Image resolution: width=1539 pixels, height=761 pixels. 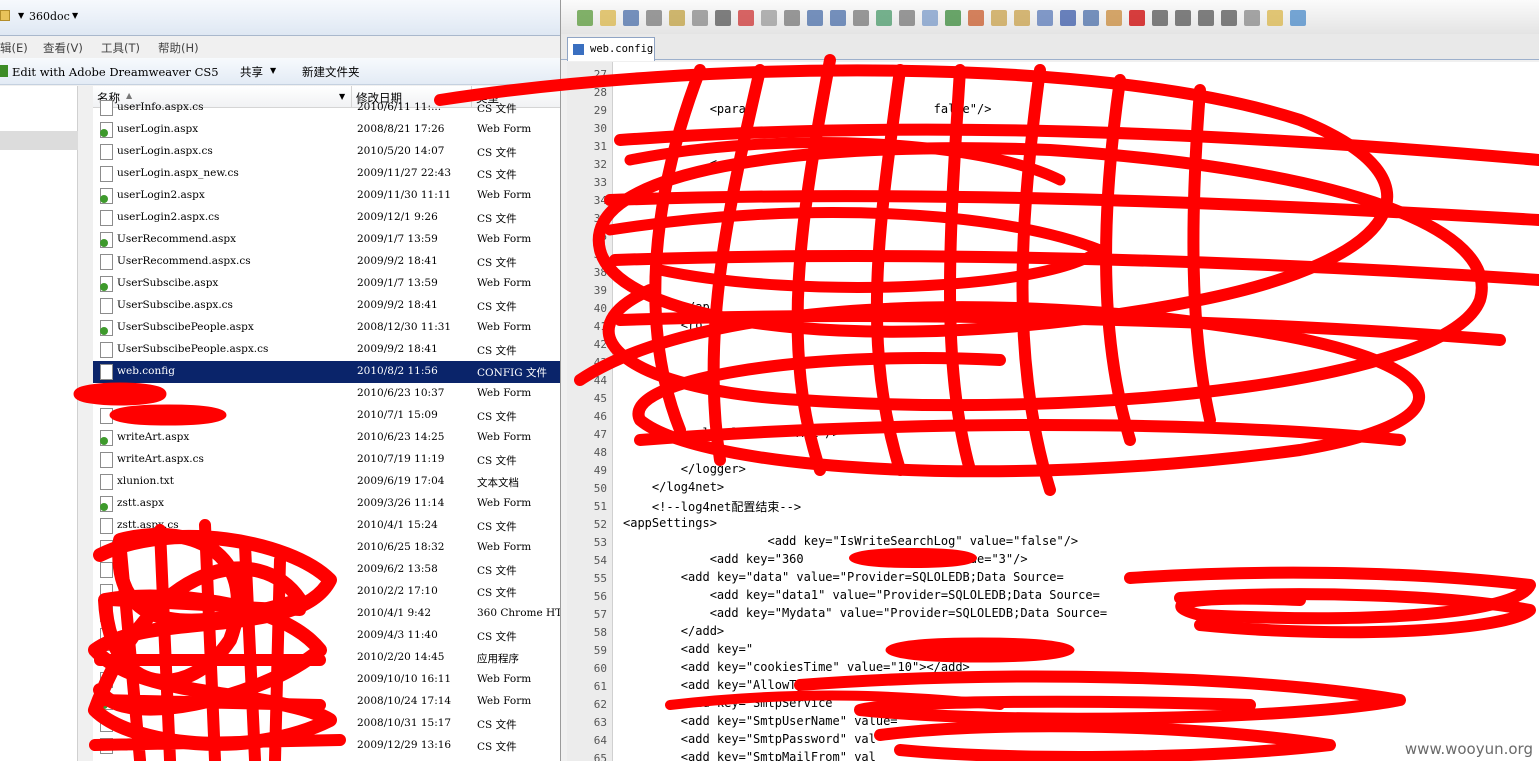 I want to click on table-row: xlunion.txt 2009/6/19 17:04 文本文档, so click(x=326, y=482).